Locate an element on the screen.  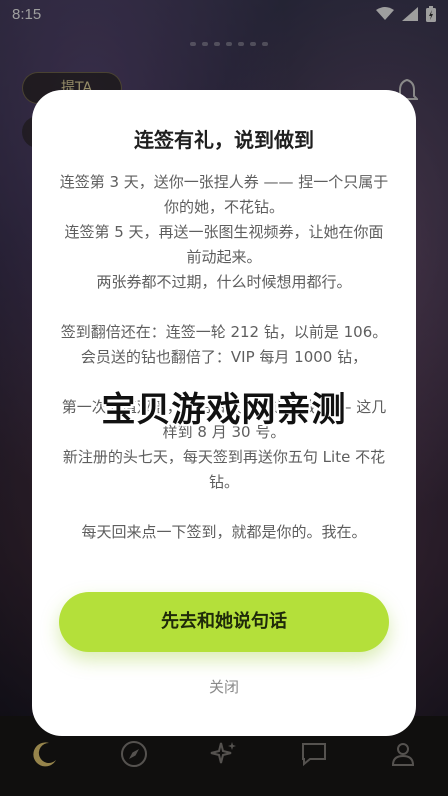
body-line: 会员送的钻也翻倍了：VIP 每月 1000 钻， is located at coordinates (224, 357).